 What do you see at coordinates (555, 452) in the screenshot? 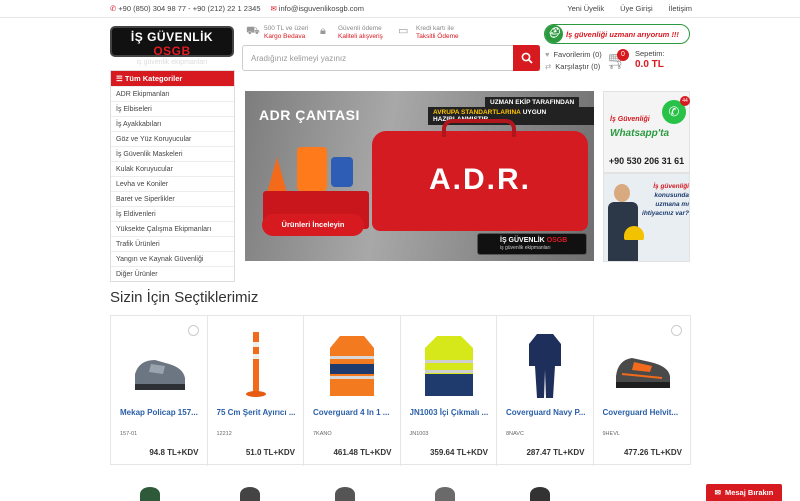
I see `product-price: 287.47 TL+KDV` at bounding box center [555, 452].